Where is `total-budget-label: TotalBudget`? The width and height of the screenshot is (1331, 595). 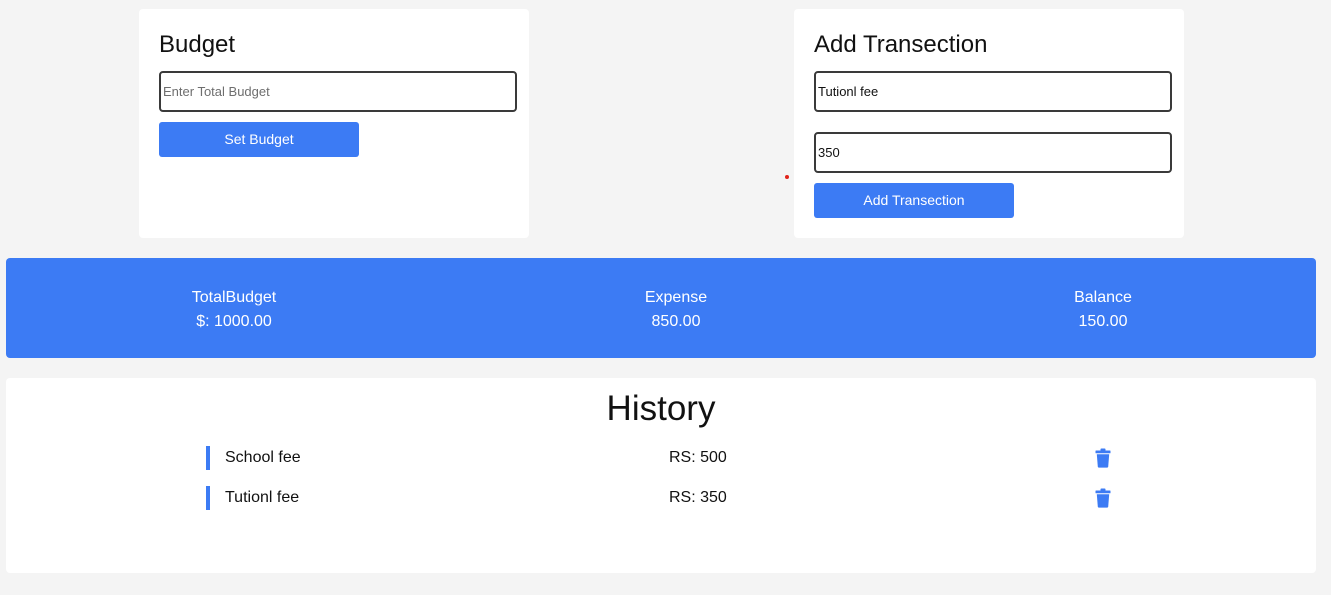 total-budget-label: TotalBudget is located at coordinates (234, 297).